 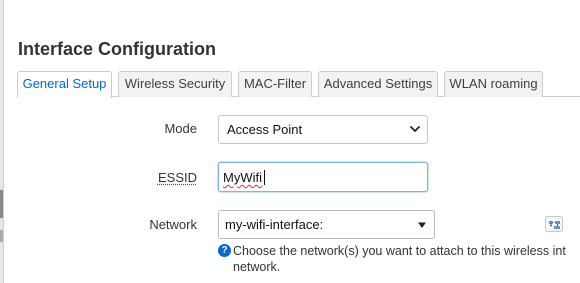 I want to click on wireless-network-icon, so click(x=554, y=224).